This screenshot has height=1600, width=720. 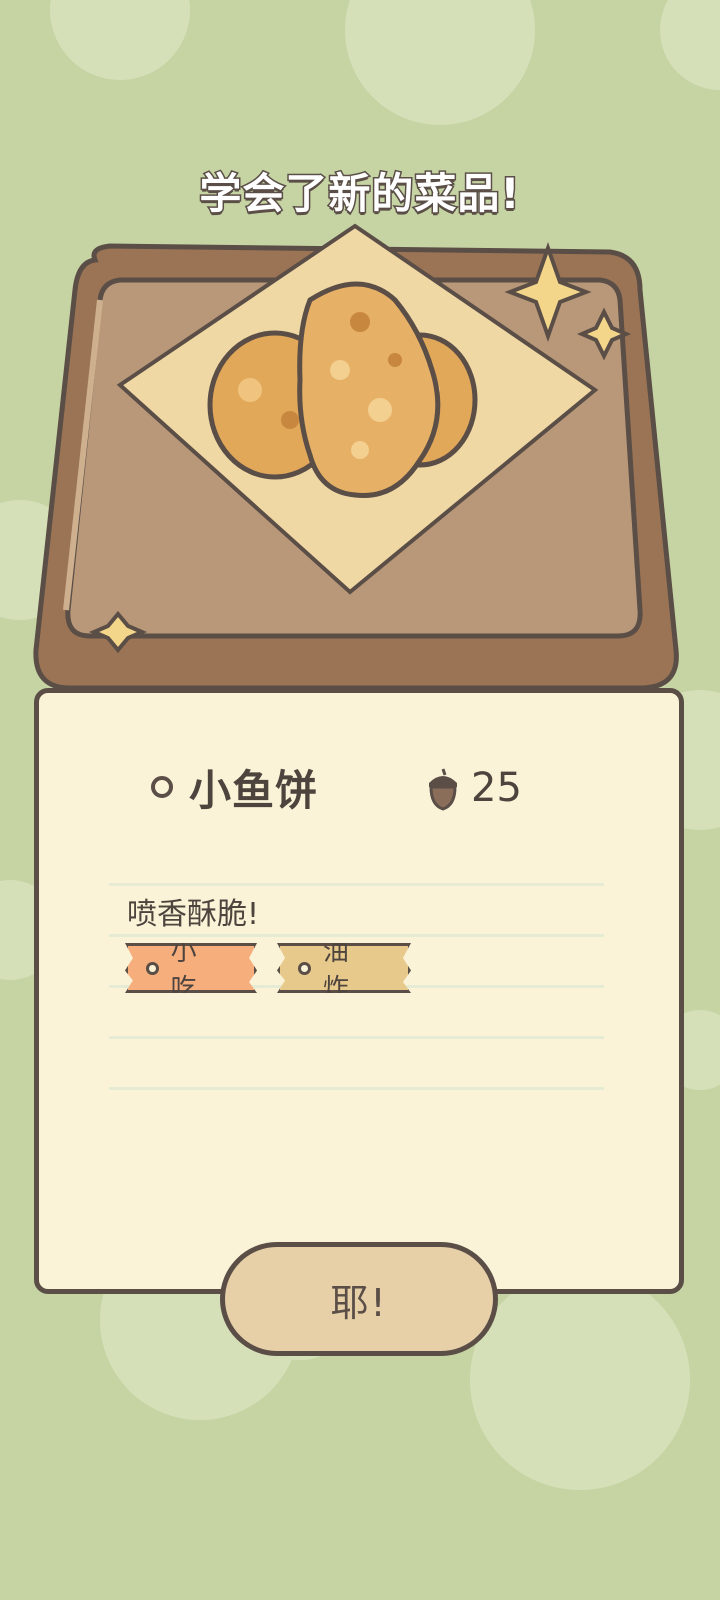 I want to click on dish-price: 25, so click(x=472, y=788).